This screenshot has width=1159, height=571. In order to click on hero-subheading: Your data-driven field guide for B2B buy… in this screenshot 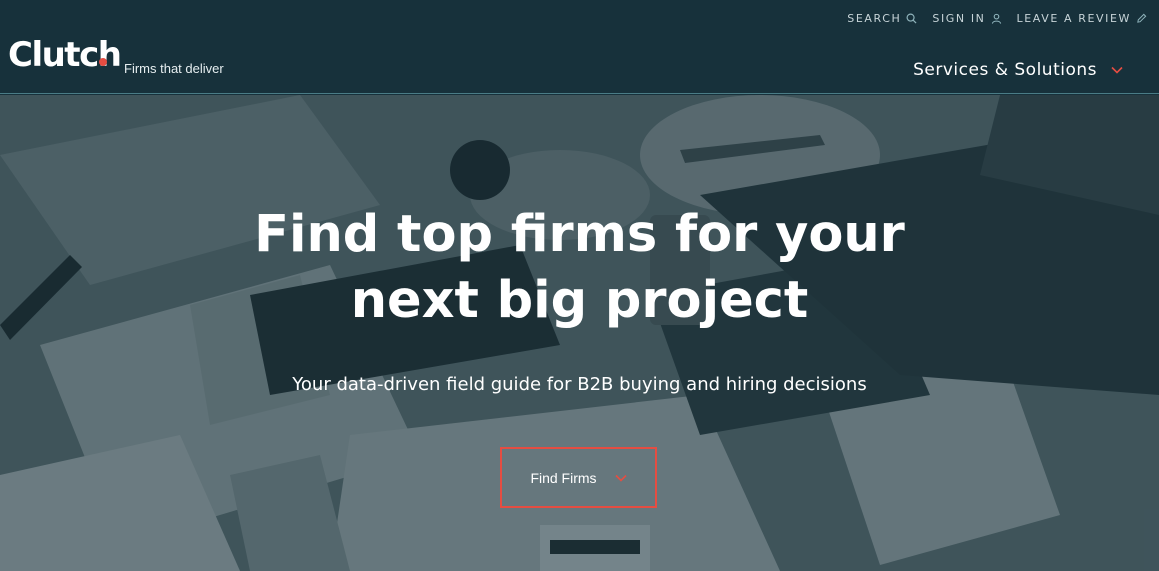, I will do `click(579, 384)`.